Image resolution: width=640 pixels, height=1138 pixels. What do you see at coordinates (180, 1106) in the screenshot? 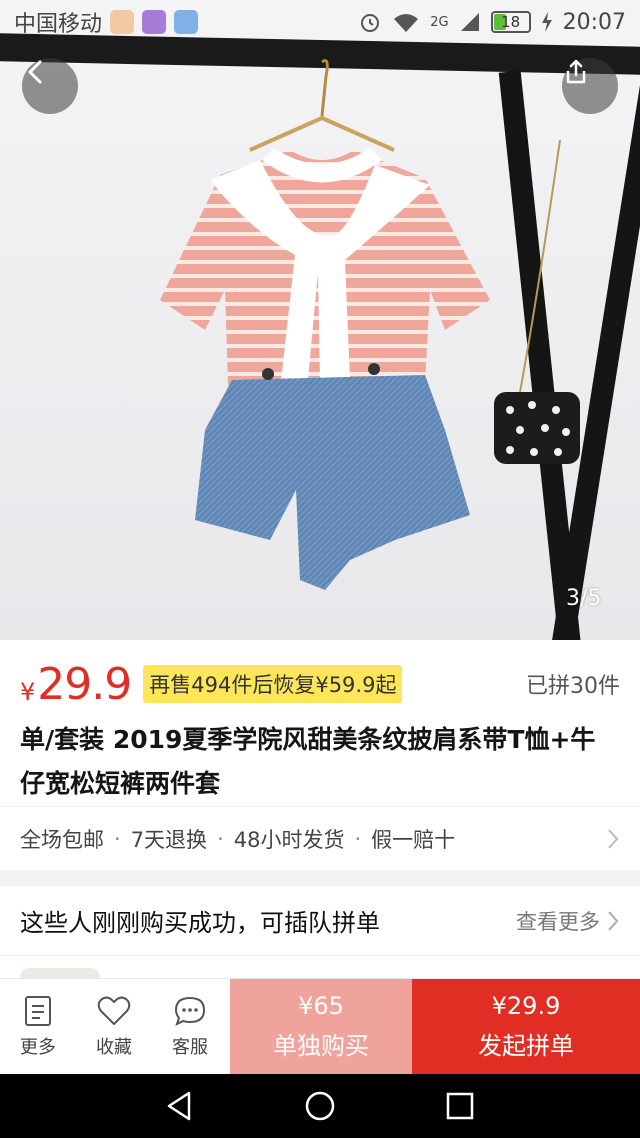
I see `nav-back-icon` at bounding box center [180, 1106].